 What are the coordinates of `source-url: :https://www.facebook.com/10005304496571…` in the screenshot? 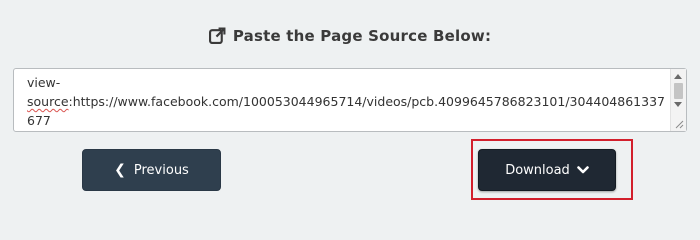 It's located at (346, 111).